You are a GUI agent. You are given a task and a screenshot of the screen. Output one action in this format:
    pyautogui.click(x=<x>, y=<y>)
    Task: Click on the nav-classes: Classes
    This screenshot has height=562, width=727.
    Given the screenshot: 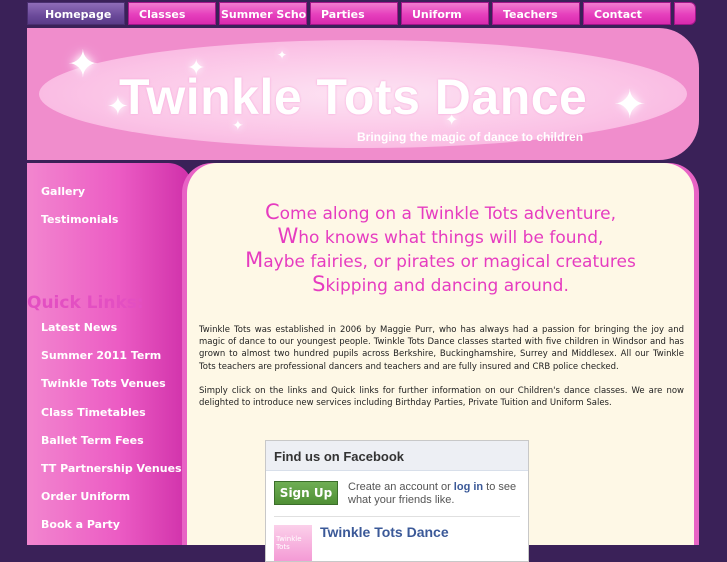 What is the action you would take?
    pyautogui.click(x=172, y=13)
    